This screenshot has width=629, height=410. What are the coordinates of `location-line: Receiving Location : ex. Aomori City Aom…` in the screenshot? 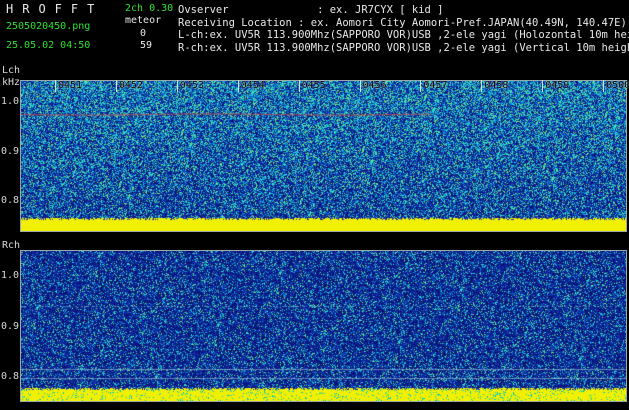 It's located at (402, 22).